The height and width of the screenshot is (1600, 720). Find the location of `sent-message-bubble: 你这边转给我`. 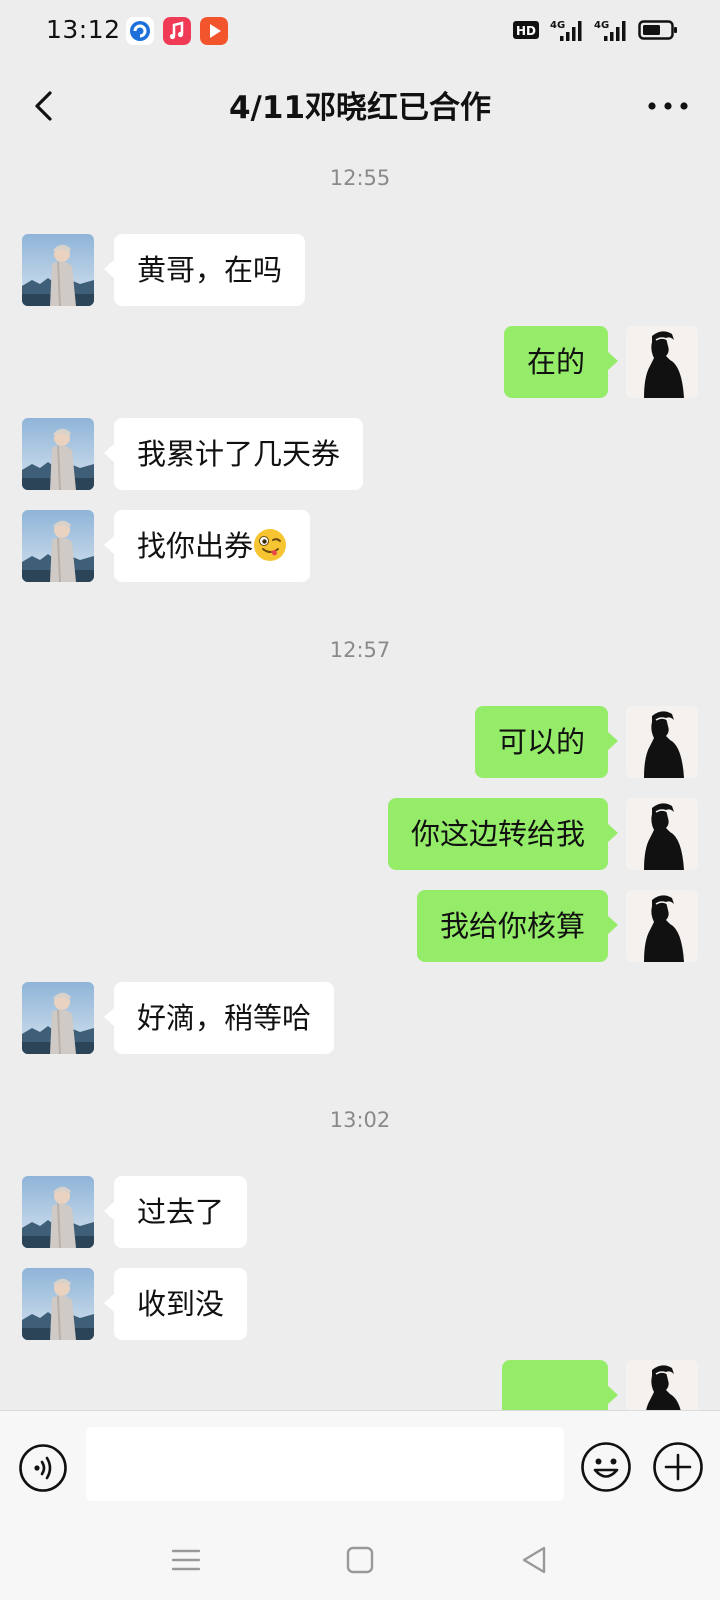

sent-message-bubble: 你这边转给我 is located at coordinates (503, 834).